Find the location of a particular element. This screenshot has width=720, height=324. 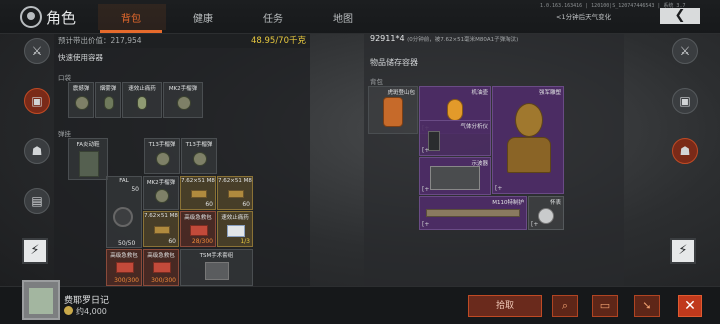

grid-item: MK2手榴弹 is located at coordinates (161, 193).